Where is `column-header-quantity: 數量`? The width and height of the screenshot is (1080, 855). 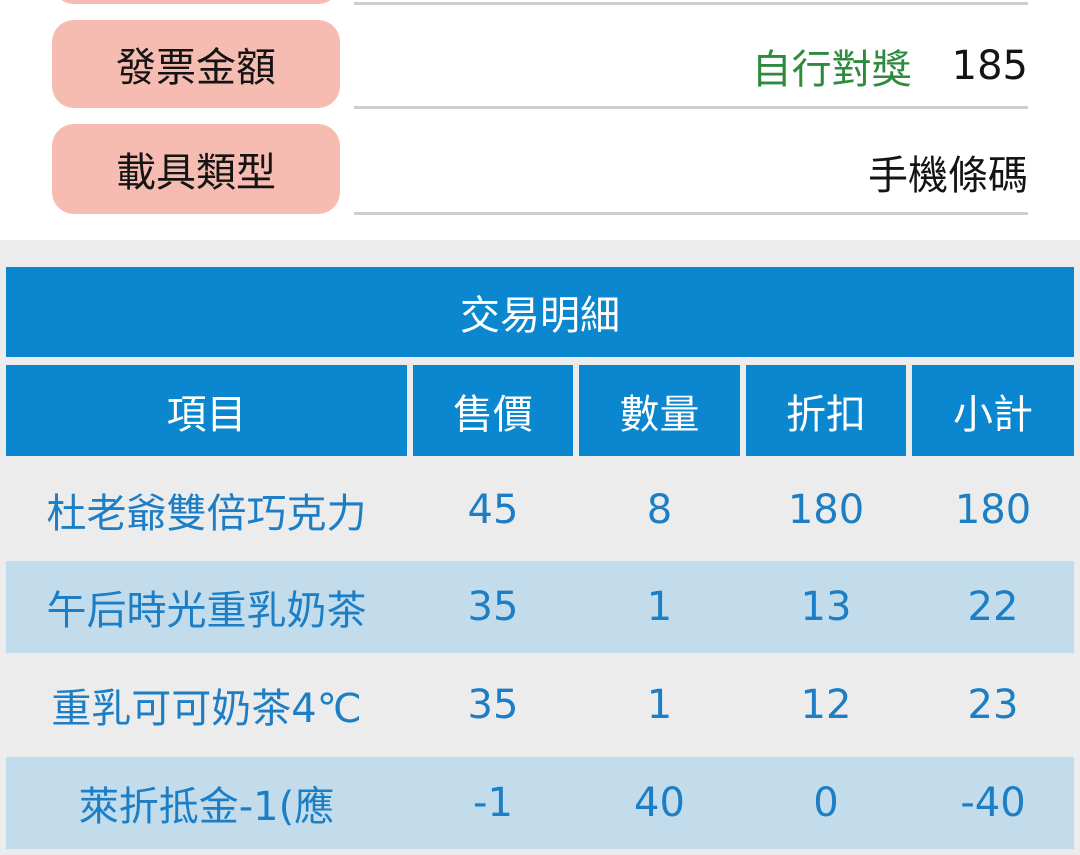
column-header-quantity: 數量 is located at coordinates (659, 410).